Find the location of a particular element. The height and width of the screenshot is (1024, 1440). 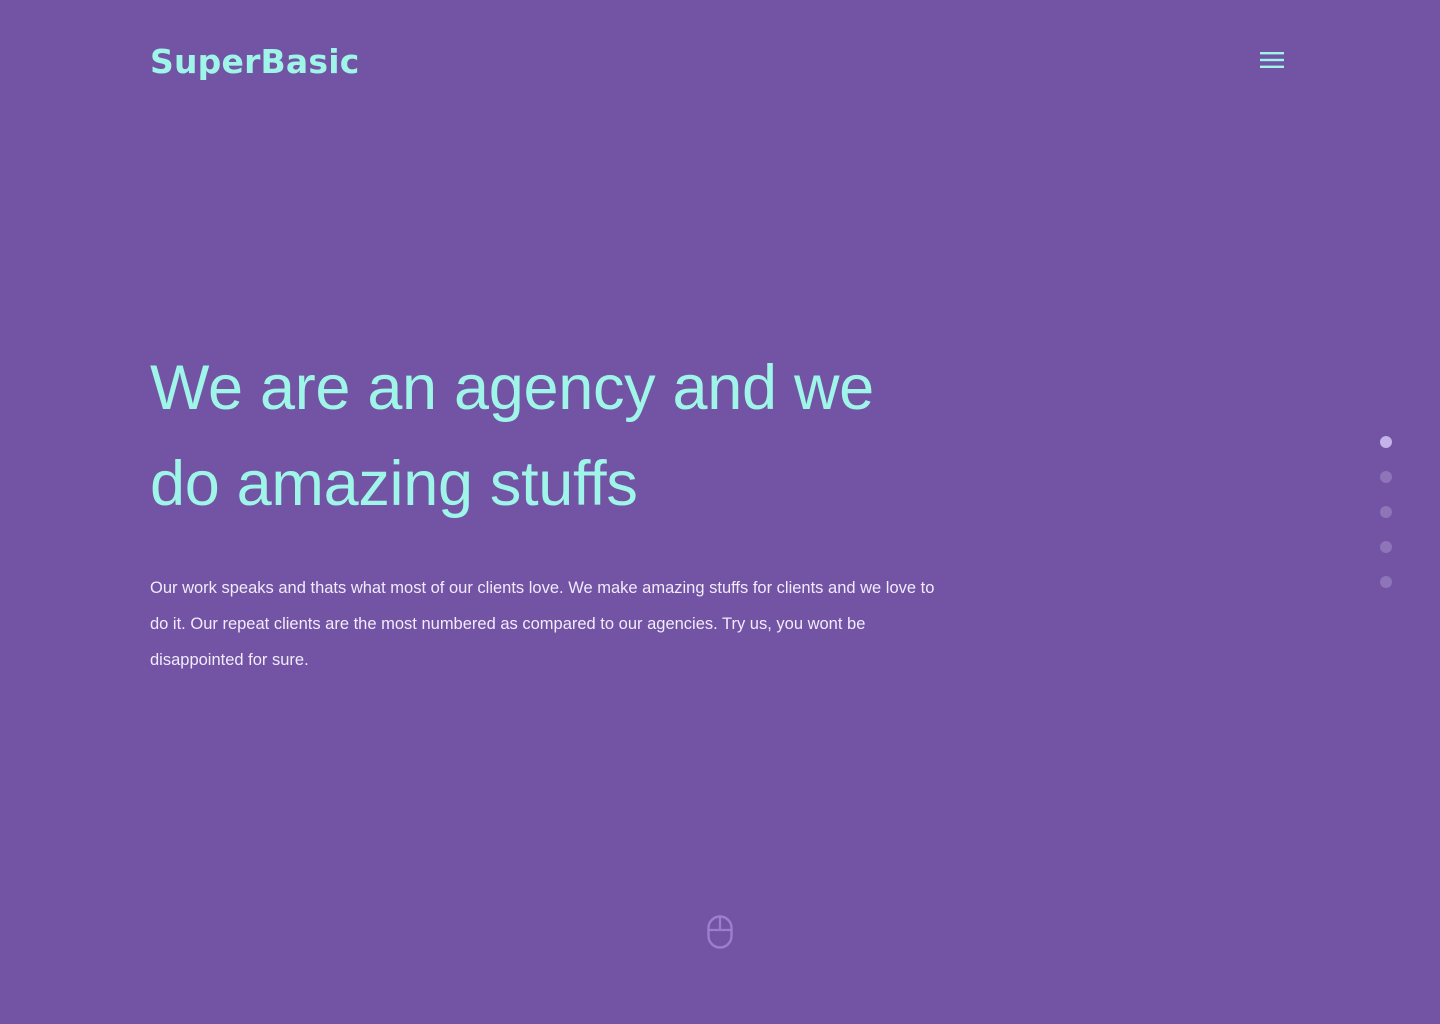

section-pagination is located at coordinates (1386, 523).